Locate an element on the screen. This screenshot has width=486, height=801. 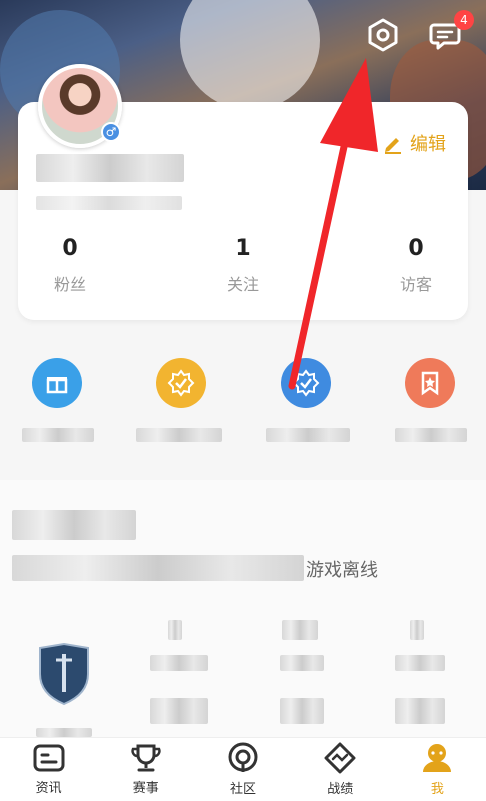
tab-label: 赛事 is located at coordinates (145, 788).